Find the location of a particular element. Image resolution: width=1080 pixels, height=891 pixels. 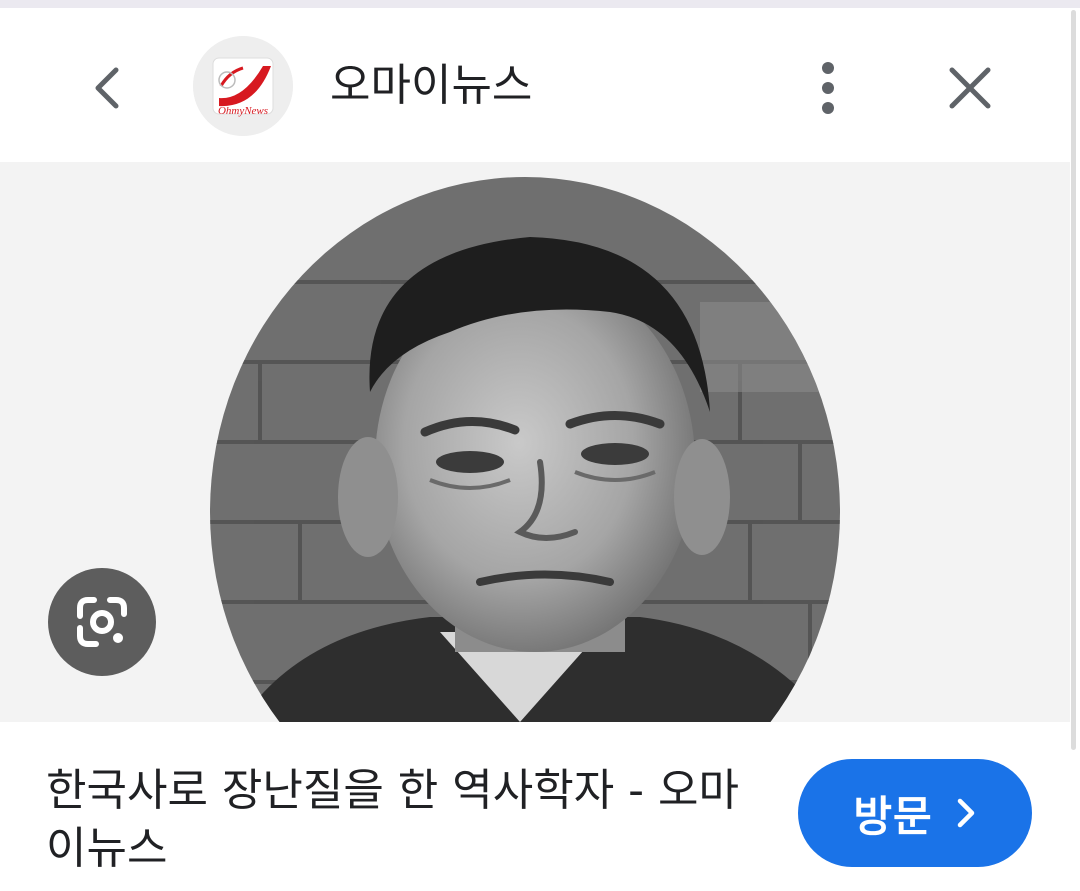

close-button is located at coordinates (970, 88).